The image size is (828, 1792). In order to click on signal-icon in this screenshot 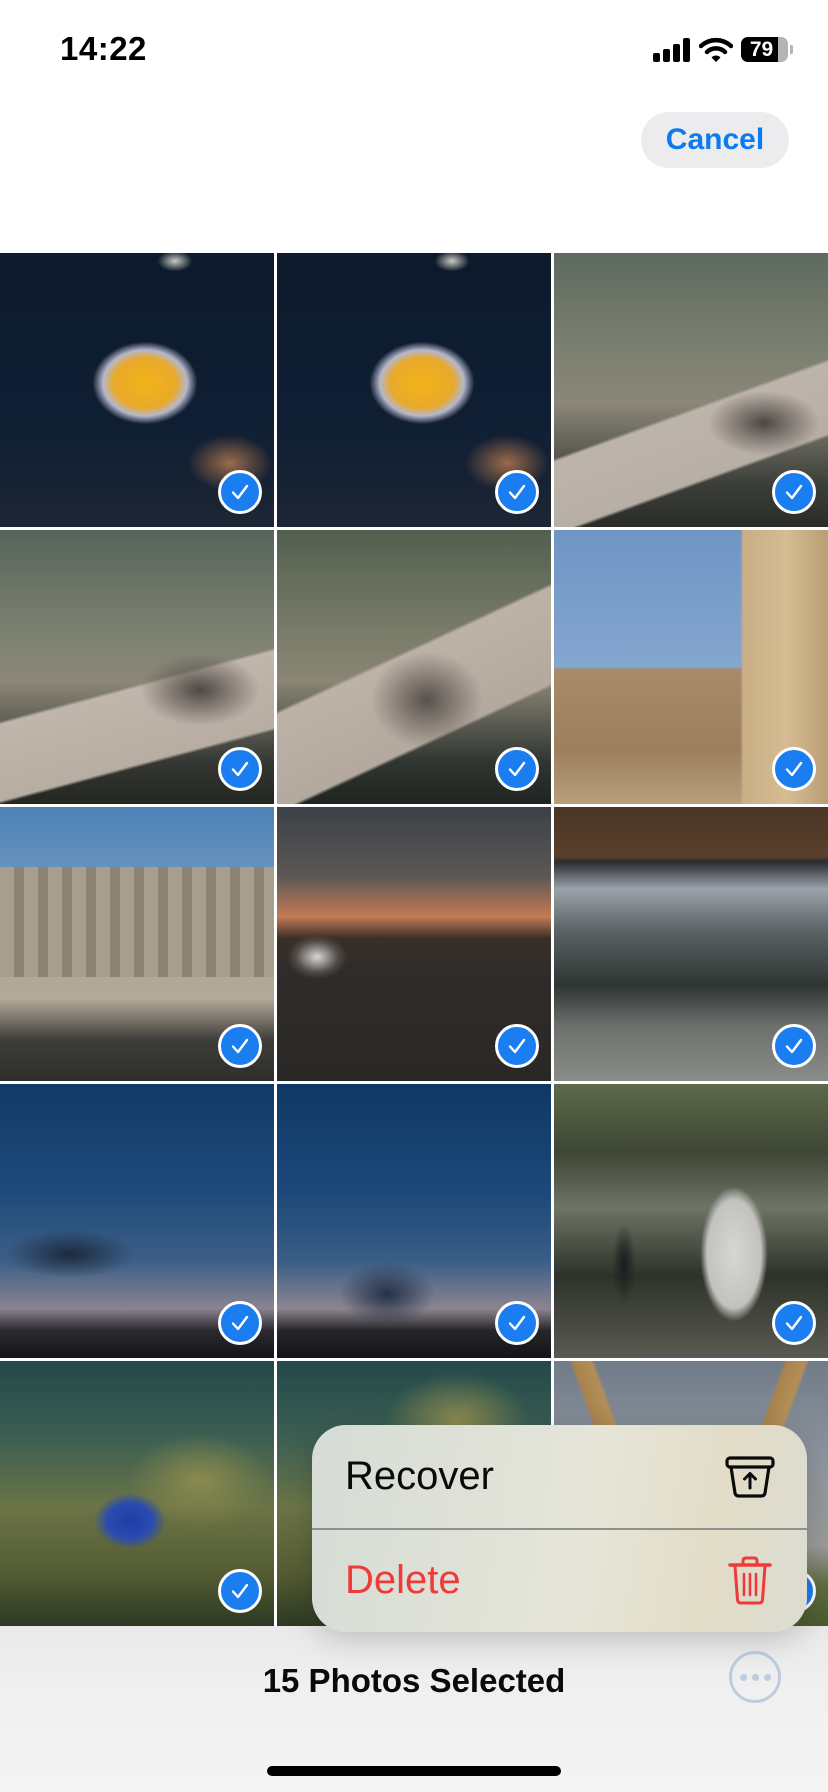, I will do `click(672, 50)`.